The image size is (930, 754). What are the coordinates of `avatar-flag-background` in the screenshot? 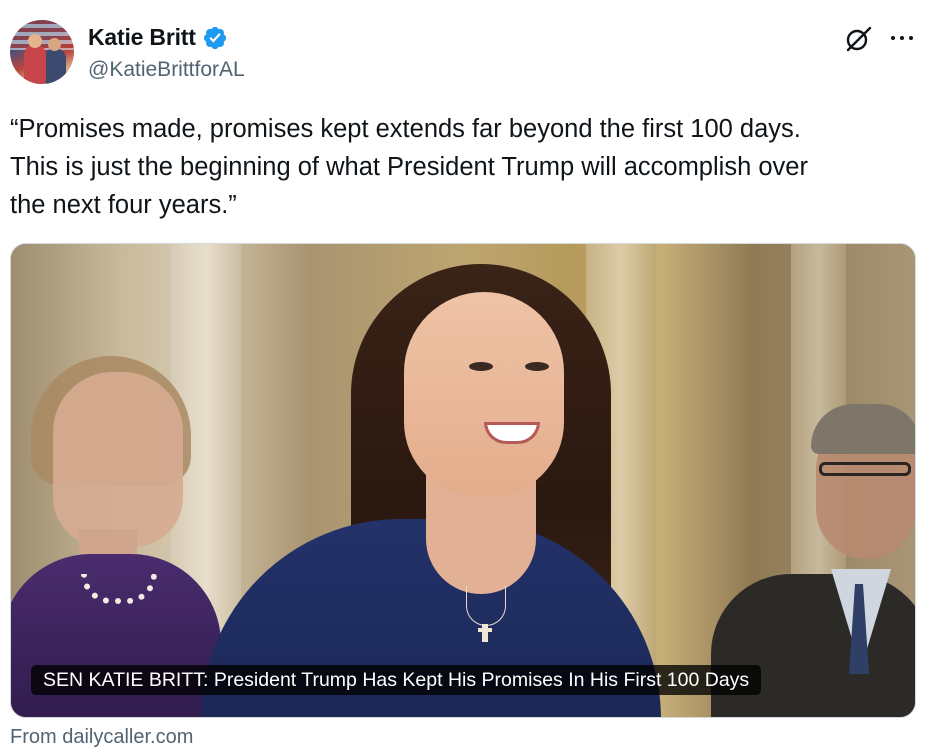 It's located at (42, 35).